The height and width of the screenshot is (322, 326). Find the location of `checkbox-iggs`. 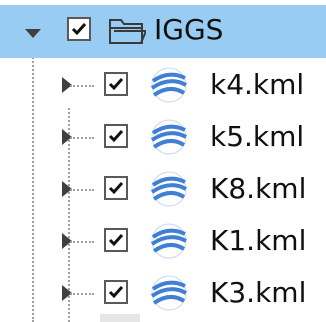

checkbox-iggs is located at coordinates (79, 29).